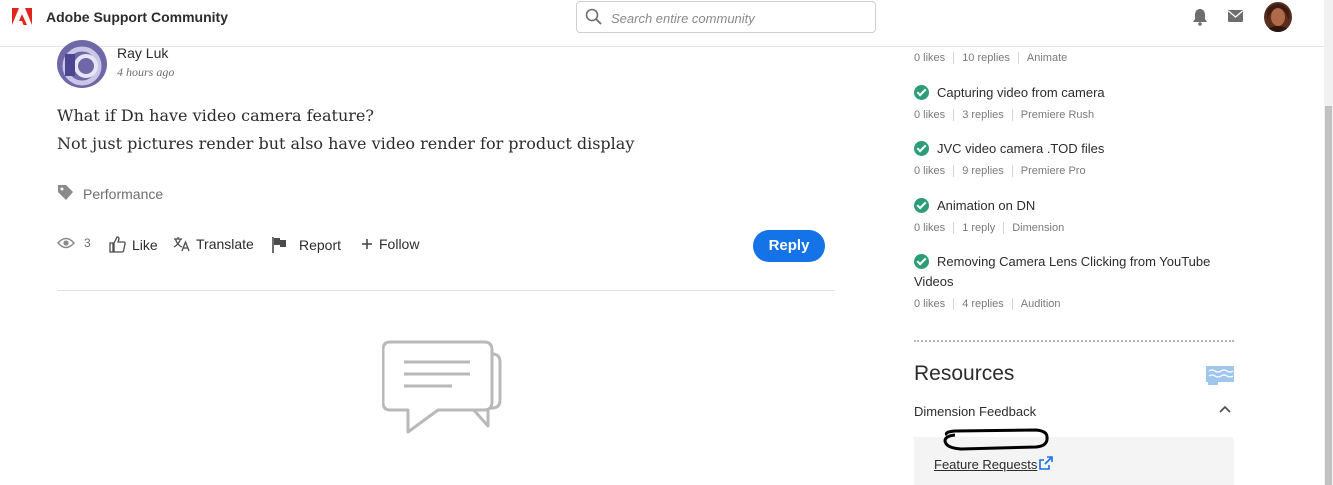 This screenshot has width=1333, height=485. I want to click on translate-button: Translate, so click(213, 244).